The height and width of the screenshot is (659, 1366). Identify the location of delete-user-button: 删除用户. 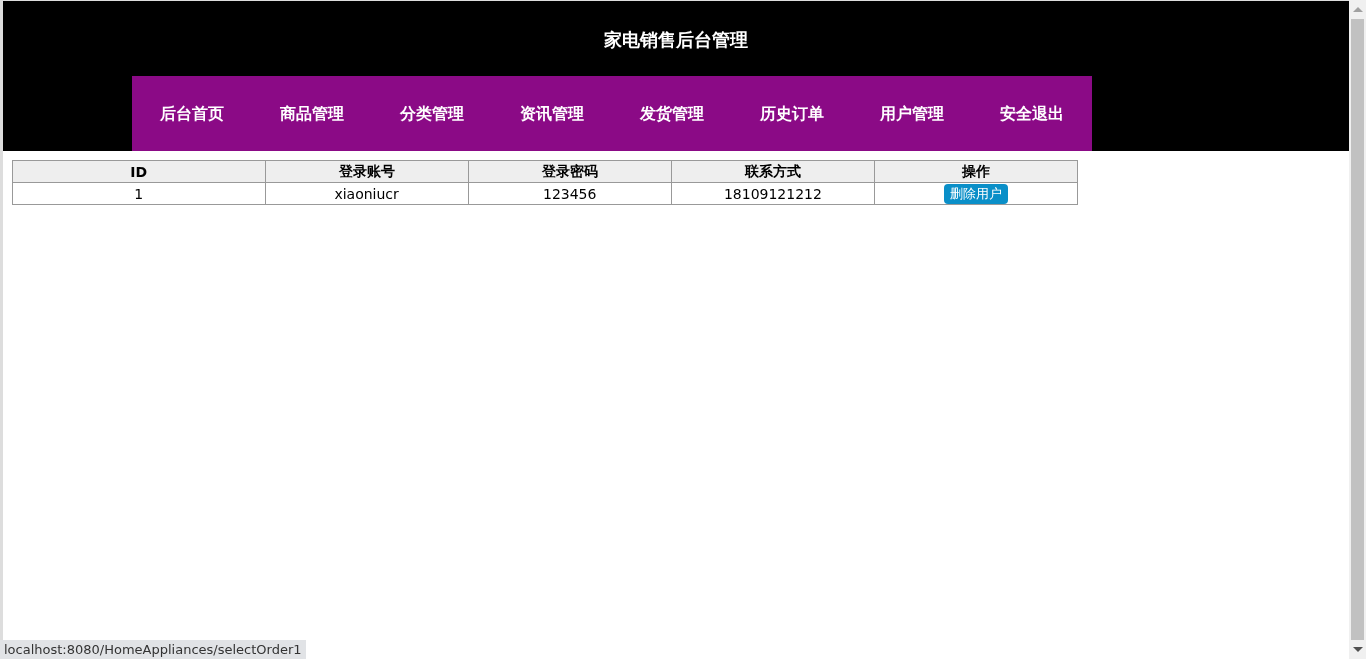
(976, 193).